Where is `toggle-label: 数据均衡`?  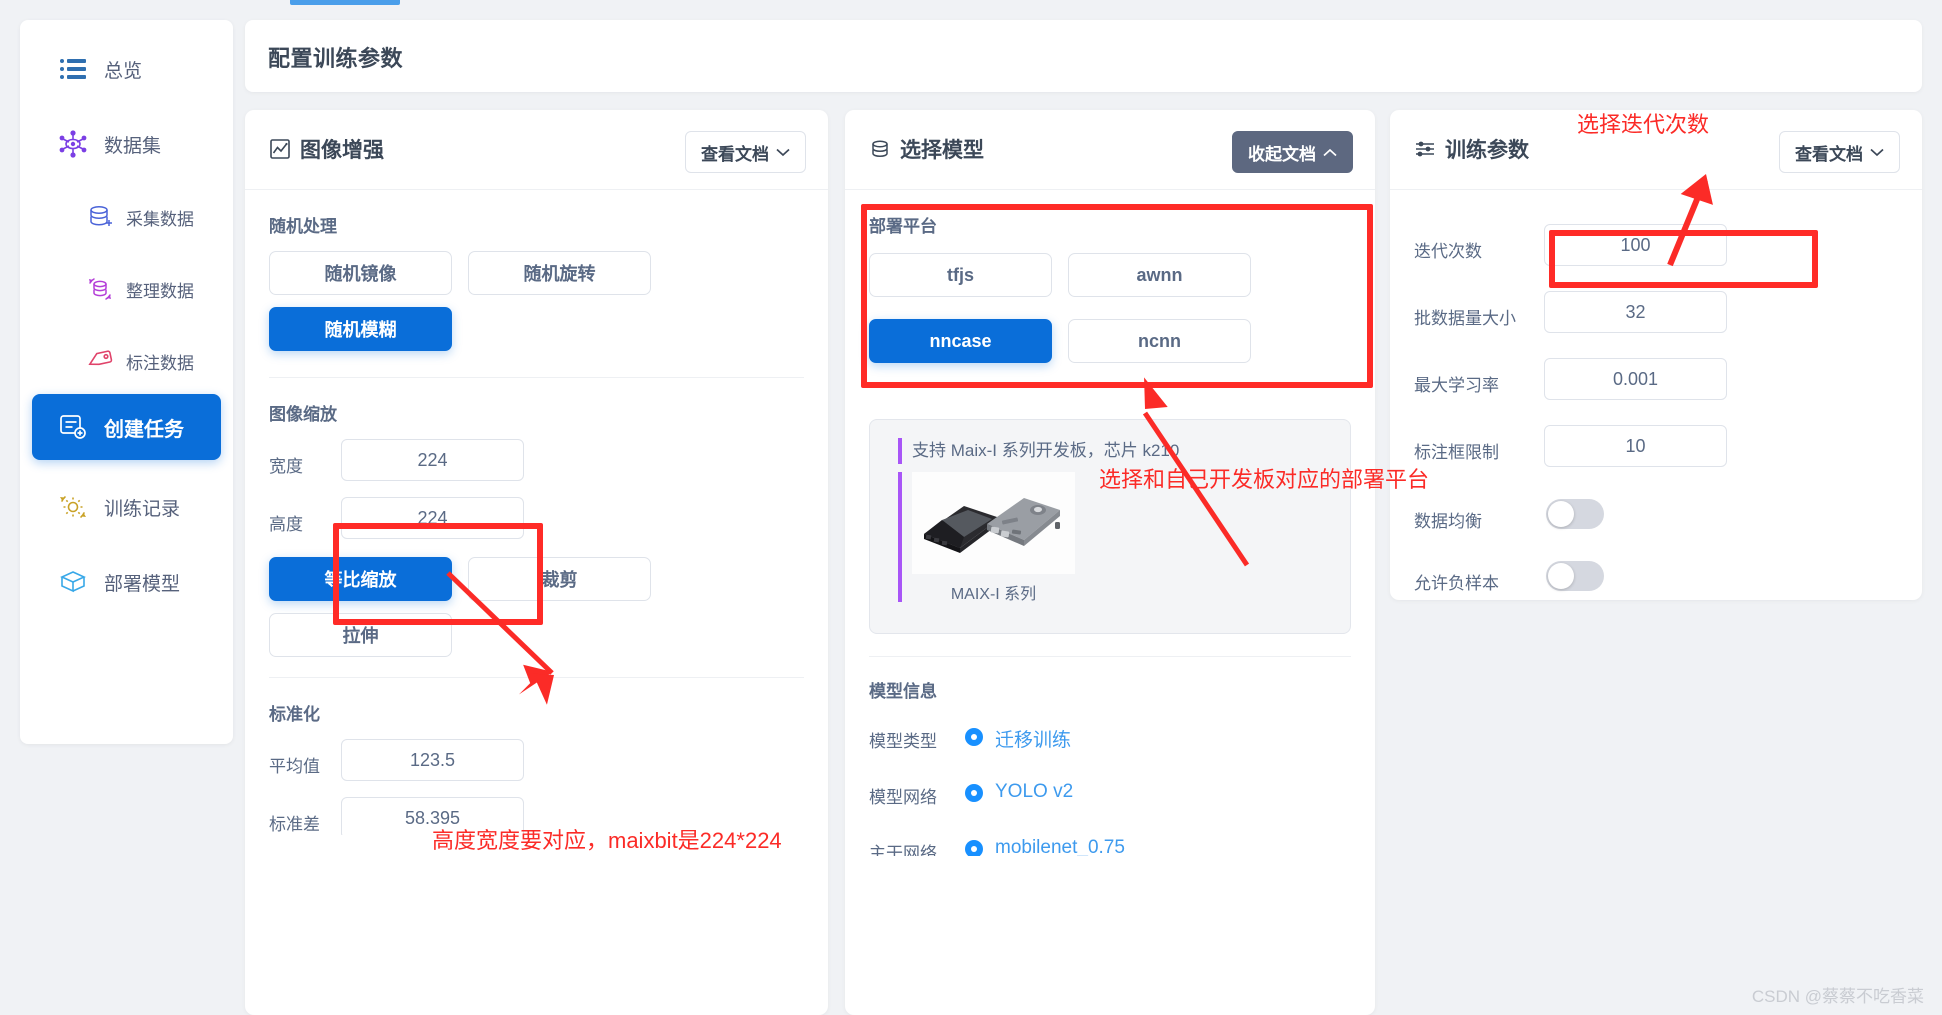 toggle-label: 数据均衡 is located at coordinates (1448, 521).